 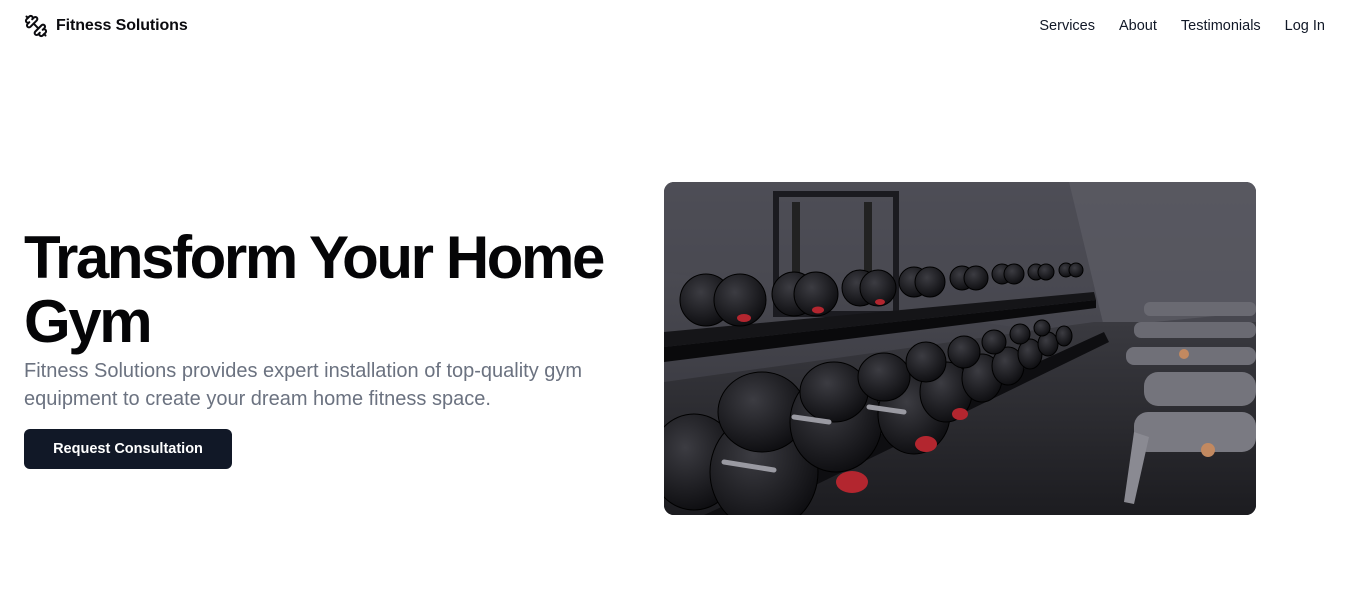 What do you see at coordinates (128, 449) in the screenshot?
I see `request-consultation-button: Request Consultation` at bounding box center [128, 449].